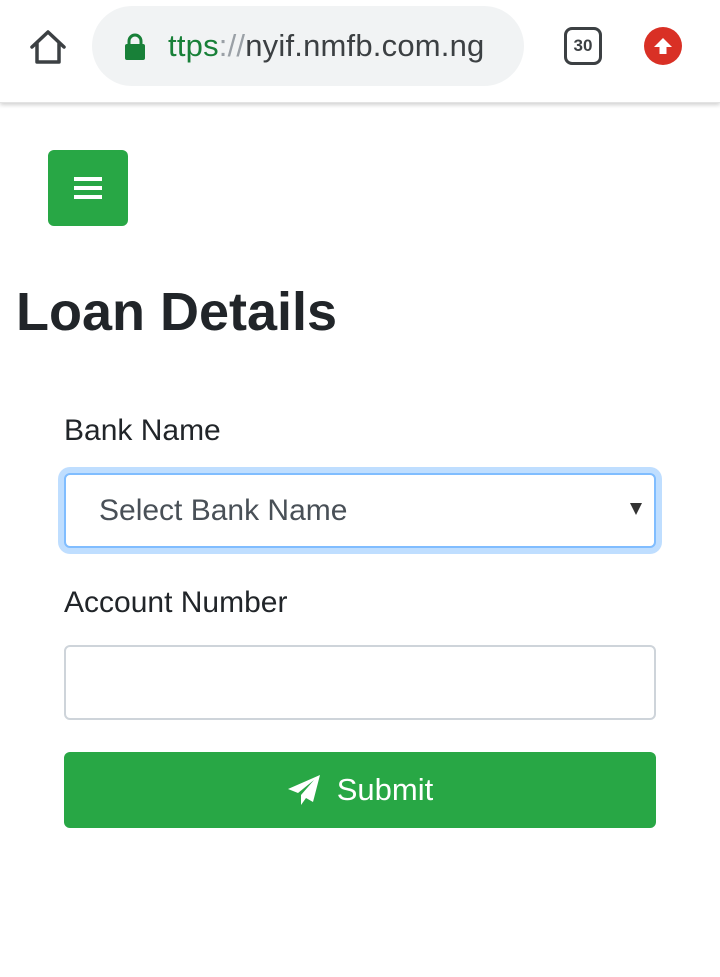 This screenshot has height=977, width=720. Describe the element at coordinates (135, 46) in the screenshot. I see `lock-icon` at that location.